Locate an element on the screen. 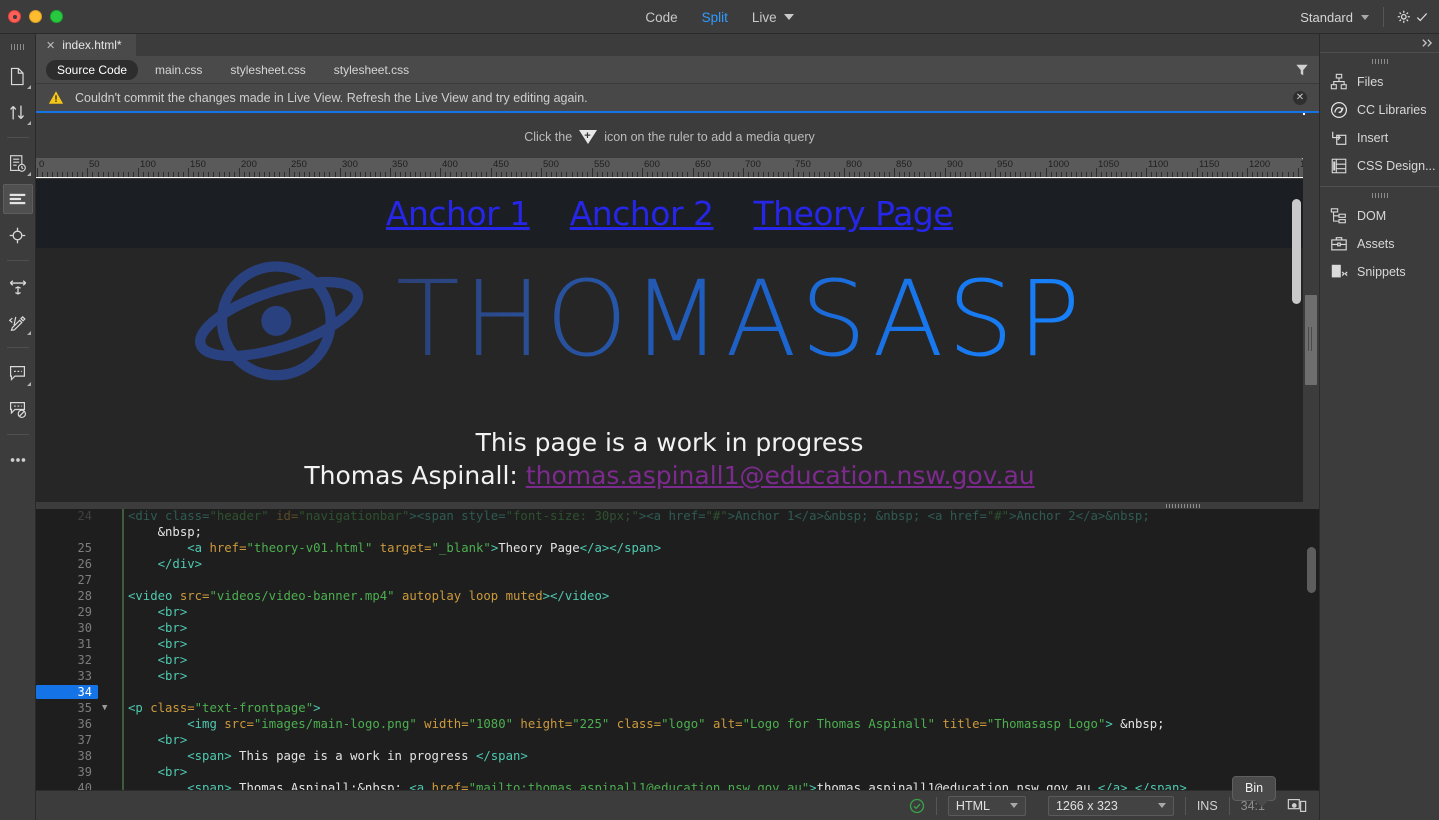 This screenshot has width=1439, height=820. code-line: 37 <br> is located at coordinates (677, 741).